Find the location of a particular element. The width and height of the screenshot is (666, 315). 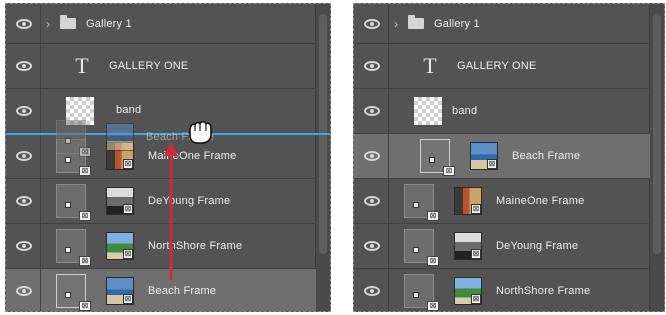

band-thumbnail is located at coordinates (428, 111).